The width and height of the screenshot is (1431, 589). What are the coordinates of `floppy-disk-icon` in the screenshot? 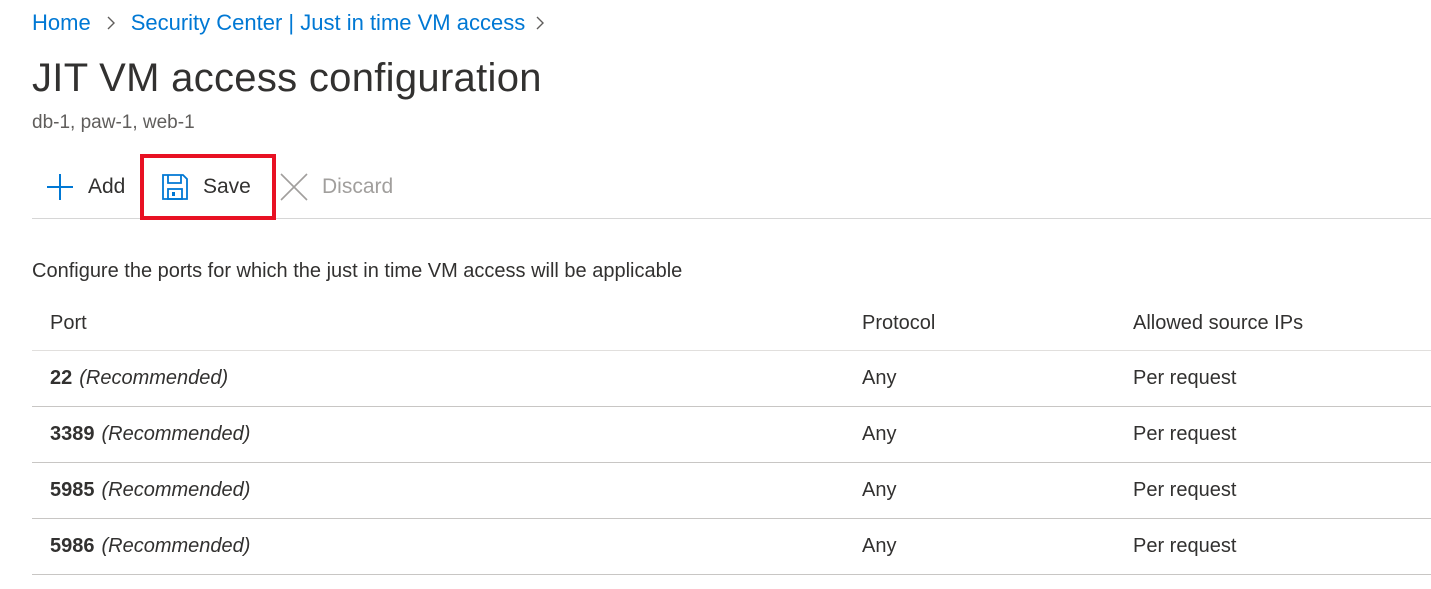 It's located at (175, 187).